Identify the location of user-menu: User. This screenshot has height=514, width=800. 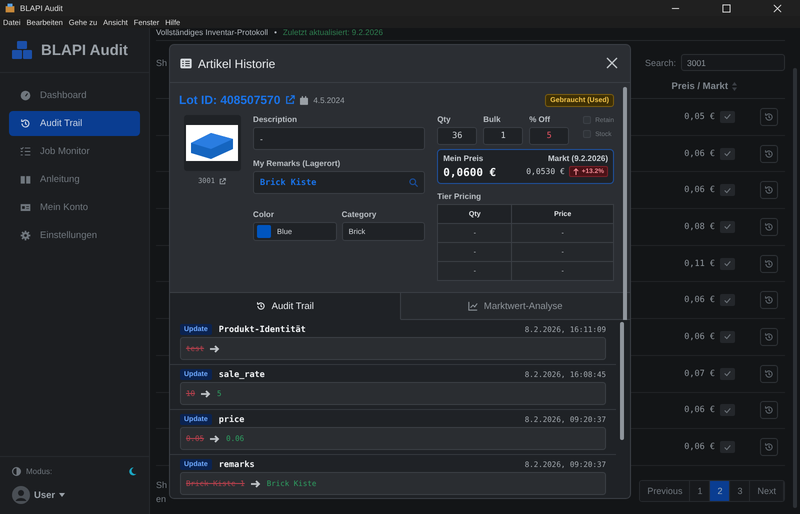
(45, 495).